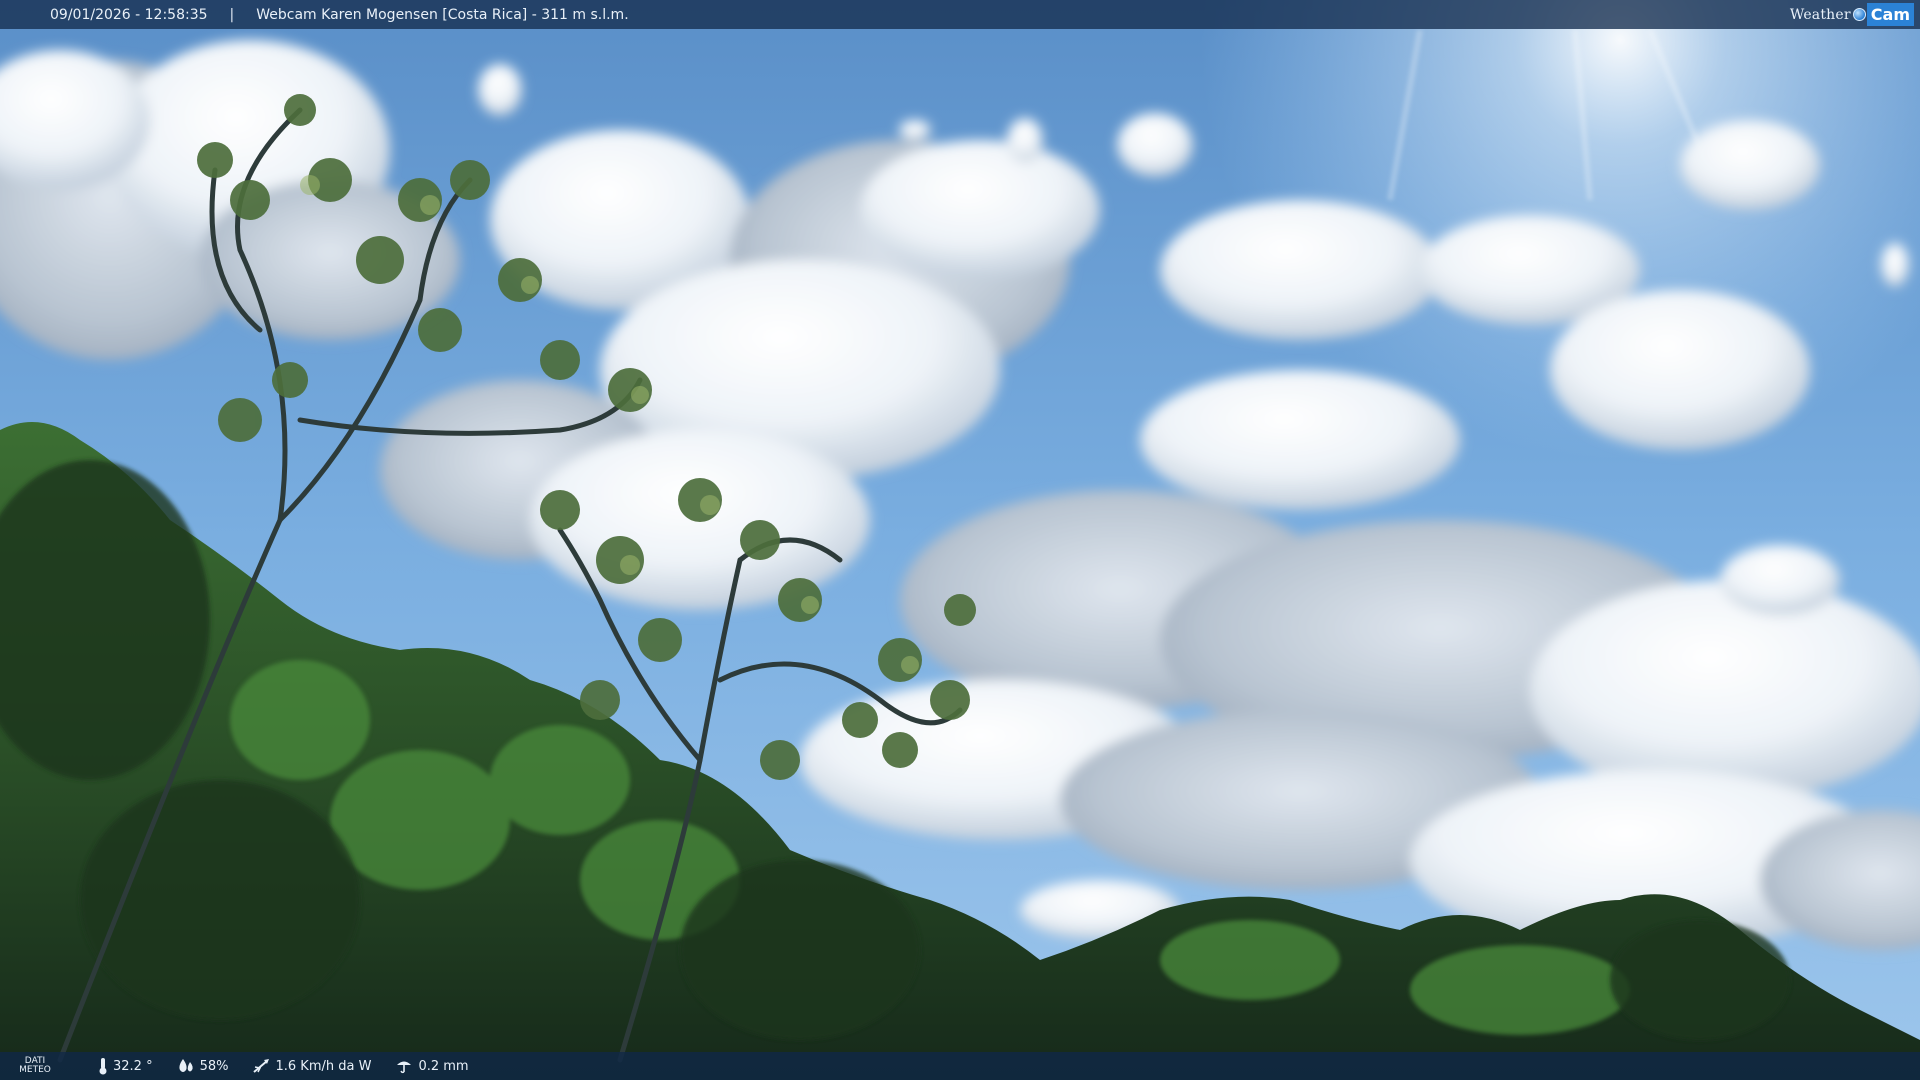  Describe the element at coordinates (323, 1066) in the screenshot. I see `wind-value: 1.6 Km/h da W` at that location.